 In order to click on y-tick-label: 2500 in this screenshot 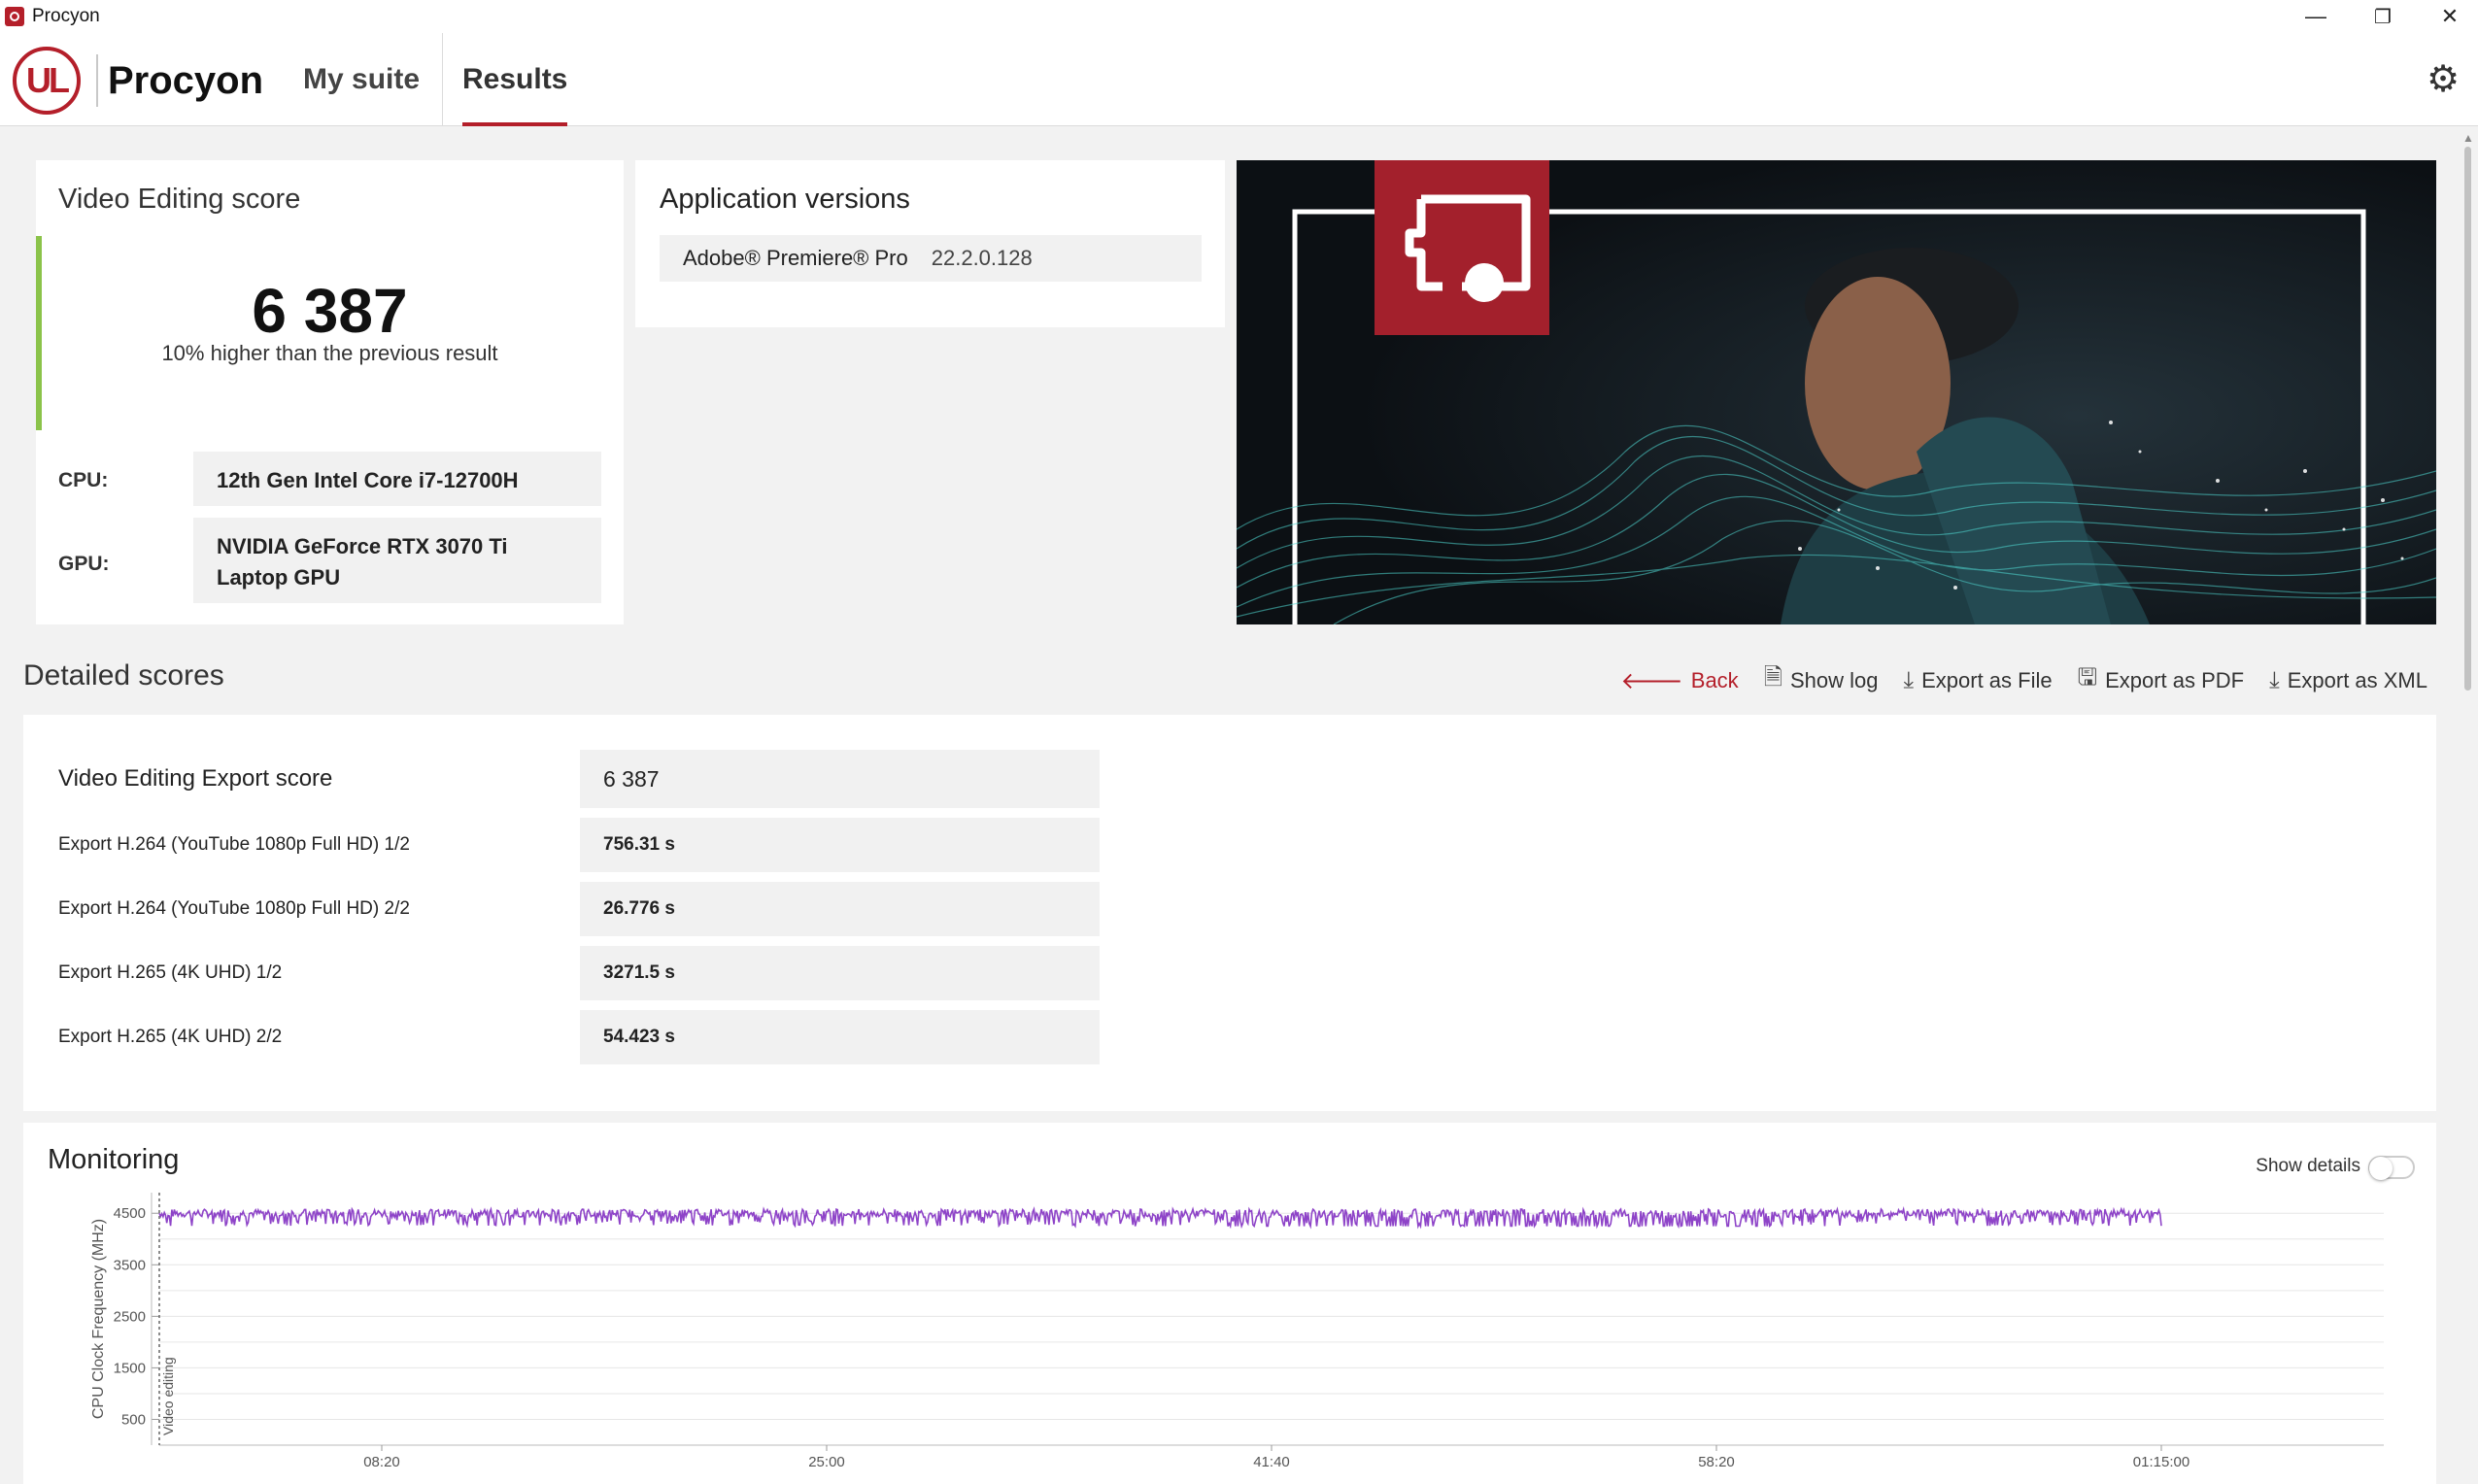, I will do `click(130, 1316)`.